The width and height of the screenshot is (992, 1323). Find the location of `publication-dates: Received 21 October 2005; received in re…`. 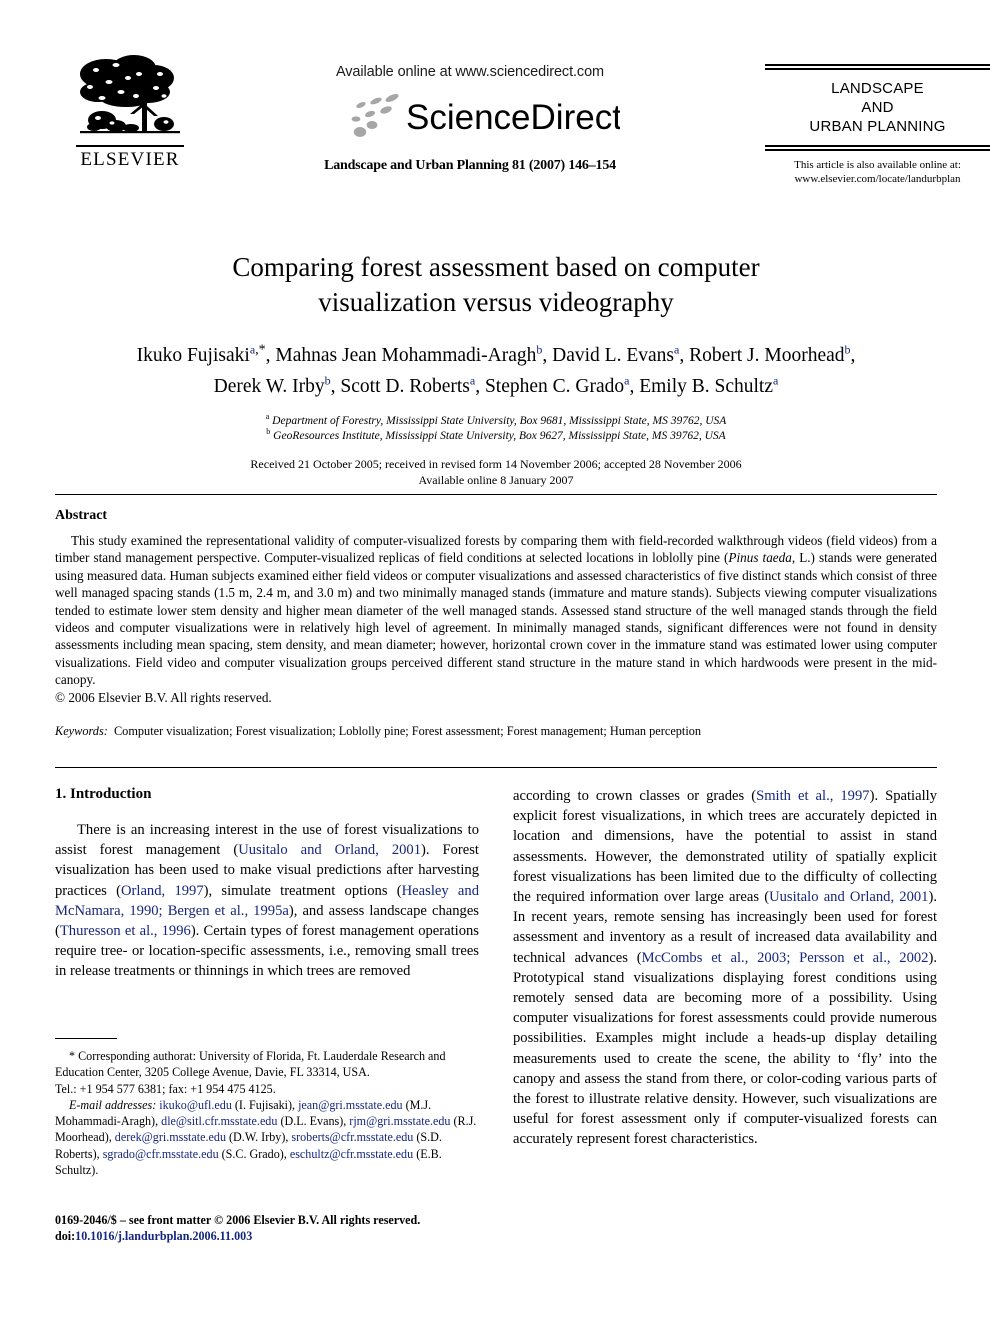

publication-dates: Received 21 October 2005; received in re… is located at coordinates (496, 472).